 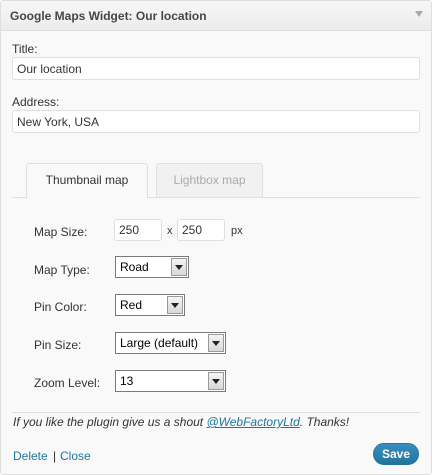 What do you see at coordinates (170, 381) in the screenshot?
I see `zoom-level-select: 13` at bounding box center [170, 381].